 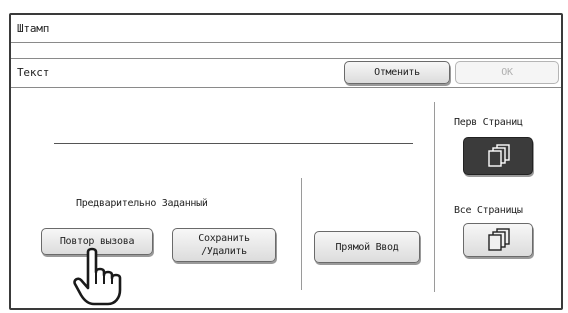 I want to click on save-delete-label-line2: /Удалить, so click(x=224, y=251).